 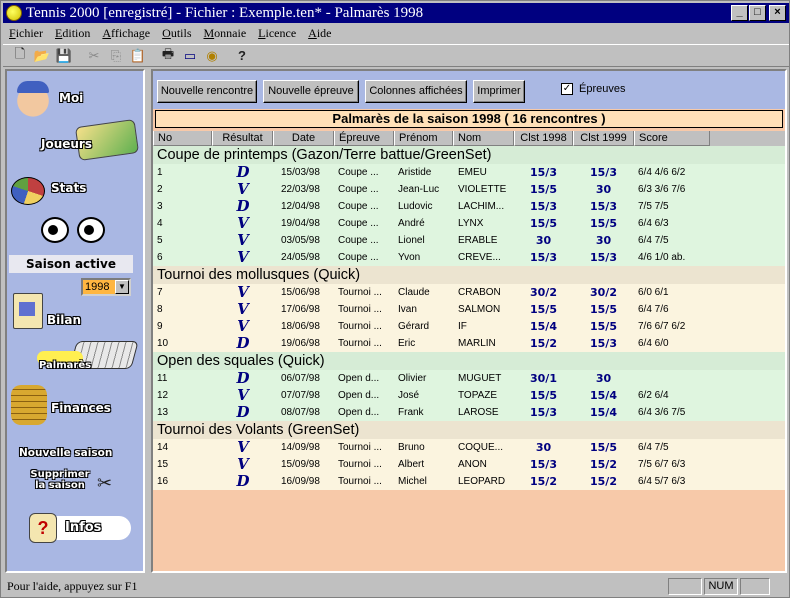 What do you see at coordinates (678, 378) in the screenshot?
I see `cell-score` at bounding box center [678, 378].